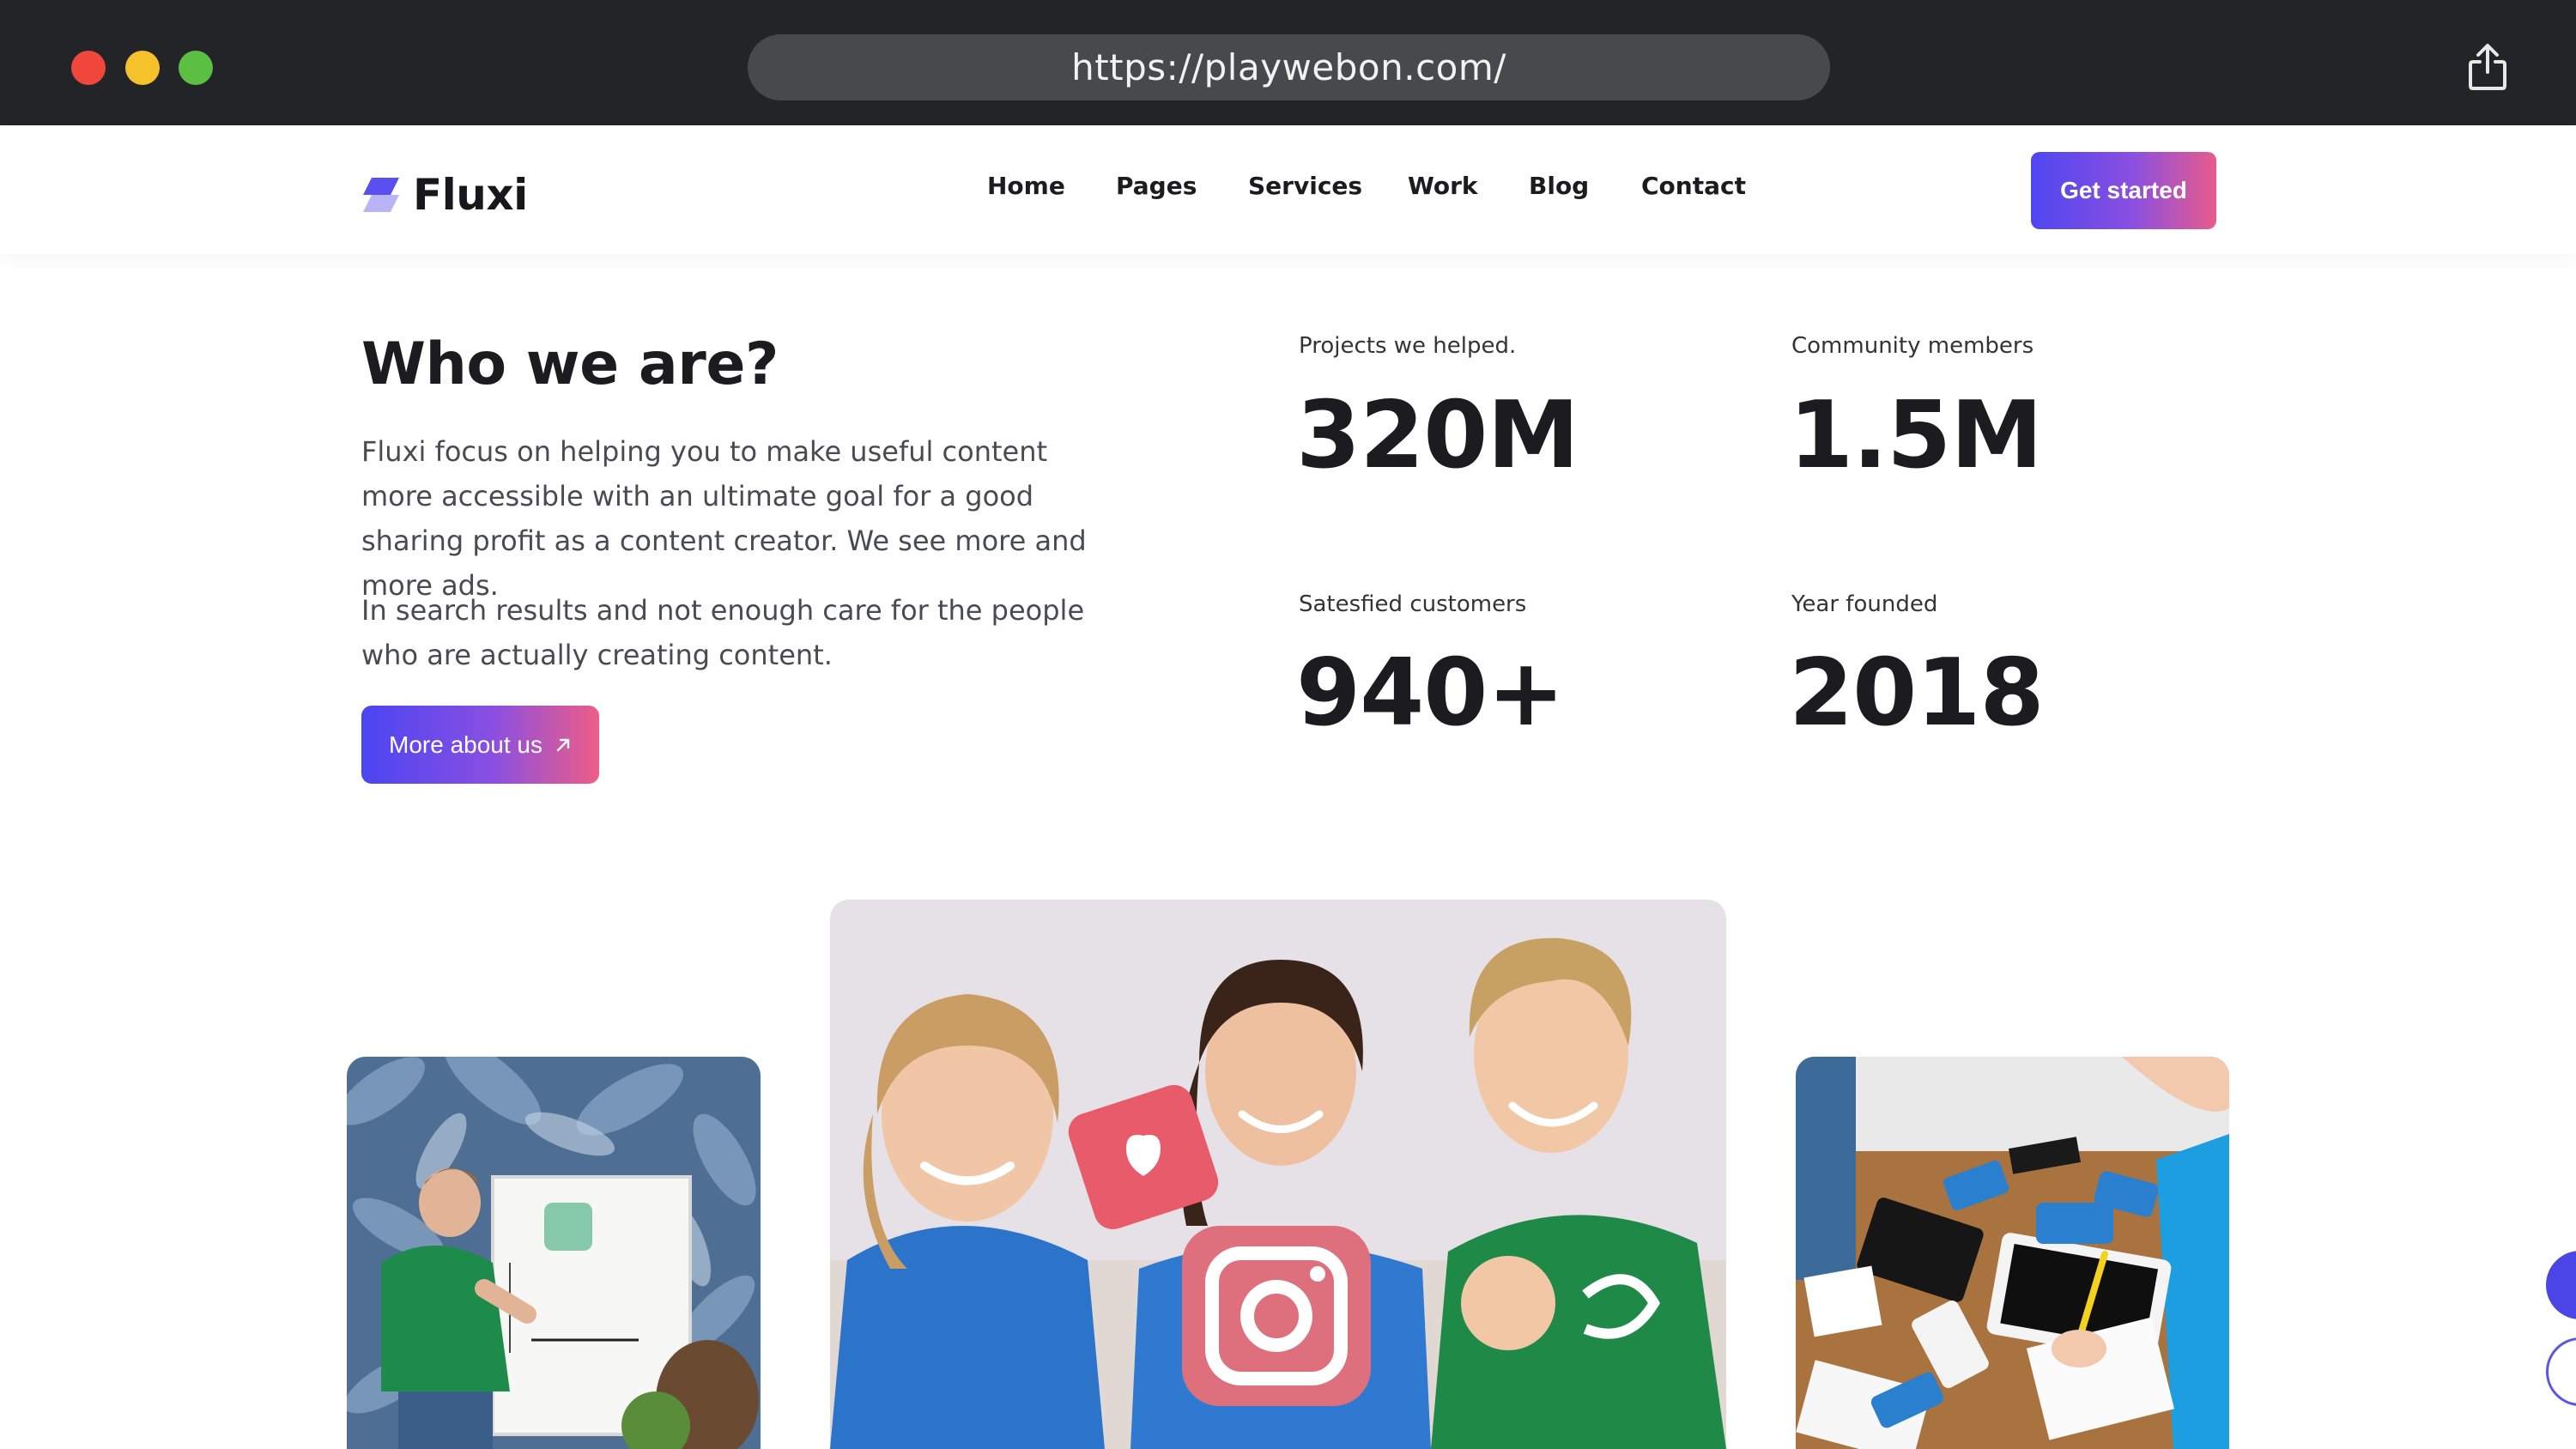  I want to click on stat-value-founded: 2018, so click(1917, 693).